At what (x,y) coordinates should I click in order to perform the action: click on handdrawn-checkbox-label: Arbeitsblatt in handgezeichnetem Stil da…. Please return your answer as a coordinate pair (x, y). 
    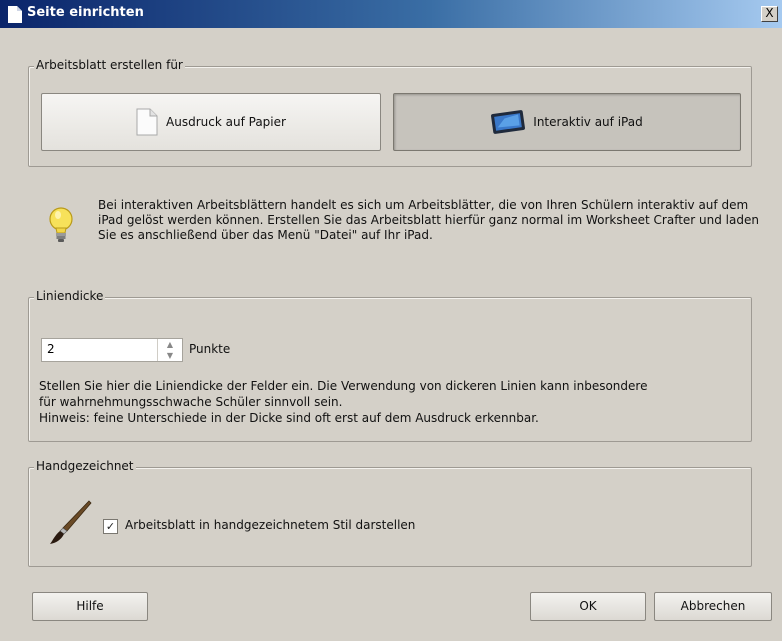
    Looking at the image, I should click on (270, 525).